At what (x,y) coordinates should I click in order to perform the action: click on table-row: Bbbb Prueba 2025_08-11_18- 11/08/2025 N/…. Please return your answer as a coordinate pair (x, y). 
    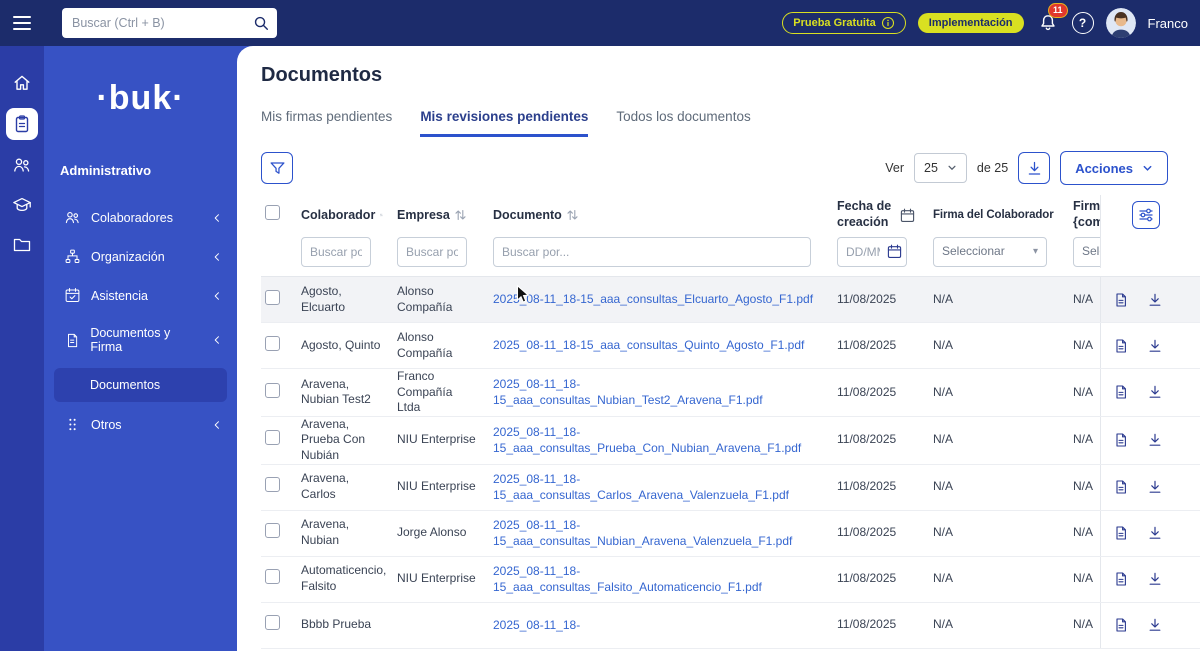
    Looking at the image, I should click on (730, 625).